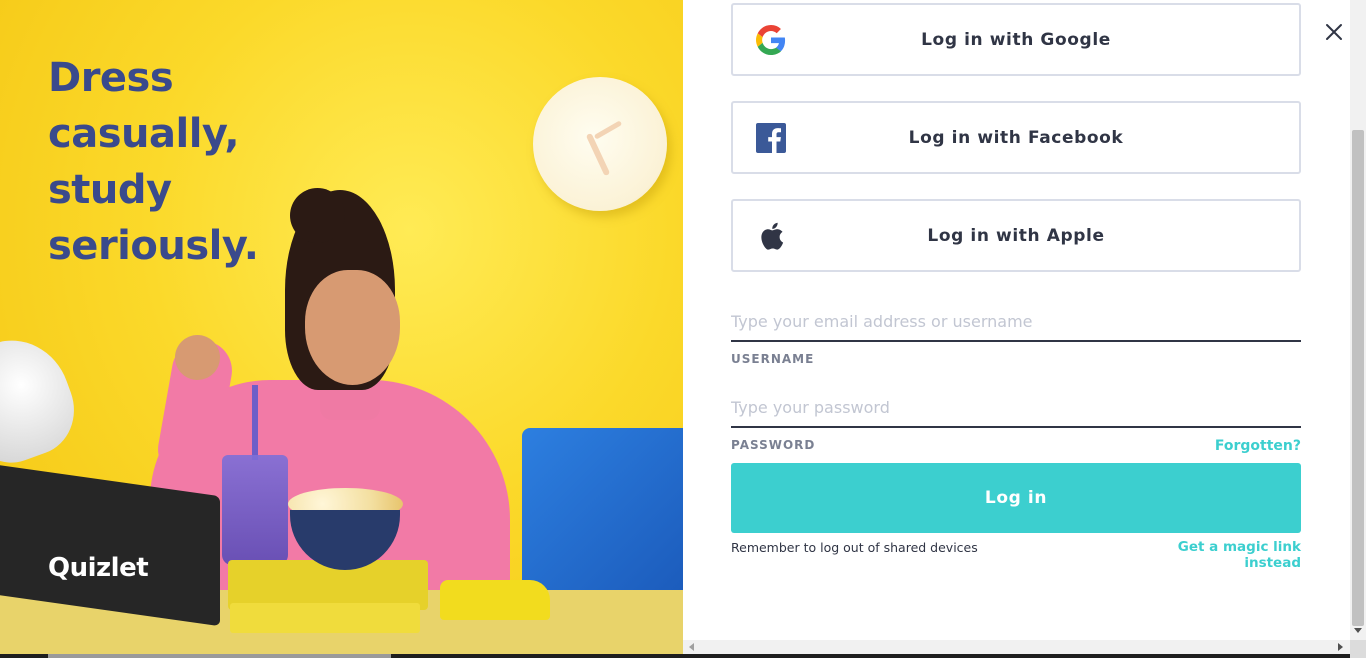 This screenshot has width=1366, height=658. Describe the element at coordinates (600, 144) in the screenshot. I see `wall-clock-illustration` at that location.